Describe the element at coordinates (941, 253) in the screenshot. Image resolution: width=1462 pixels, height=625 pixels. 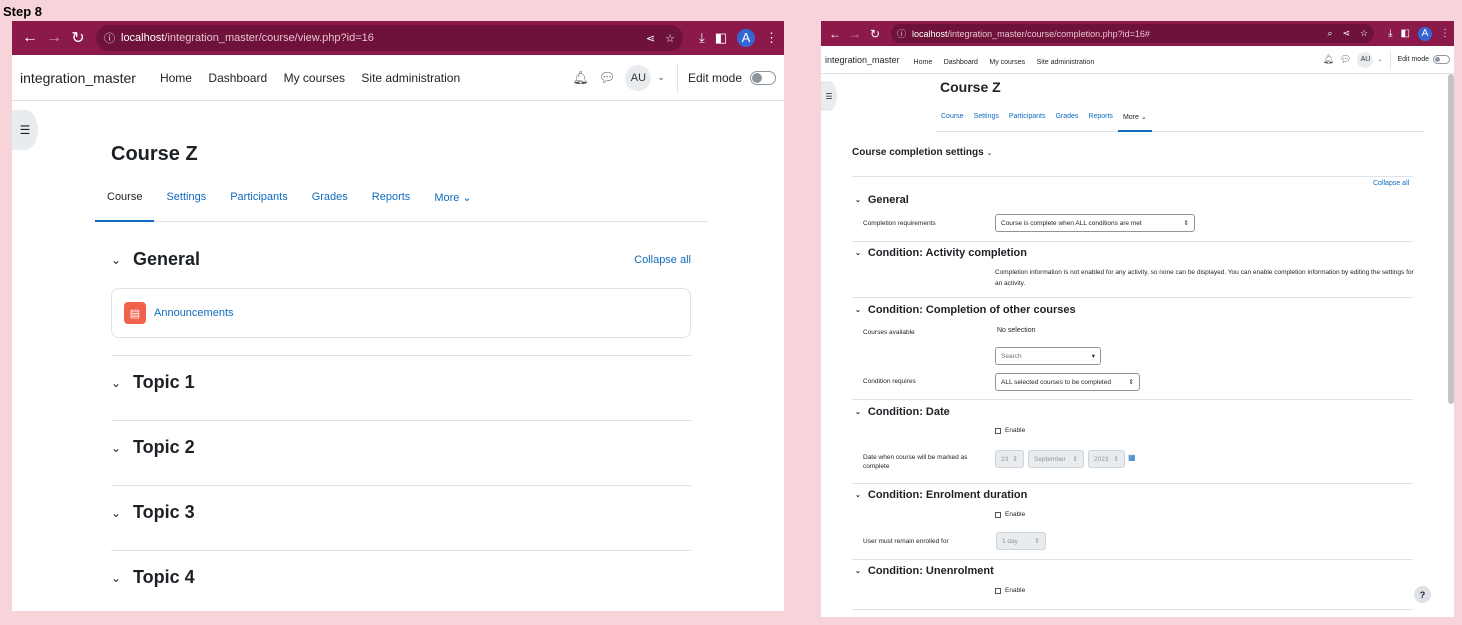
I see `section-activity-completion: ⌄ Condition: Activity completion` at that location.